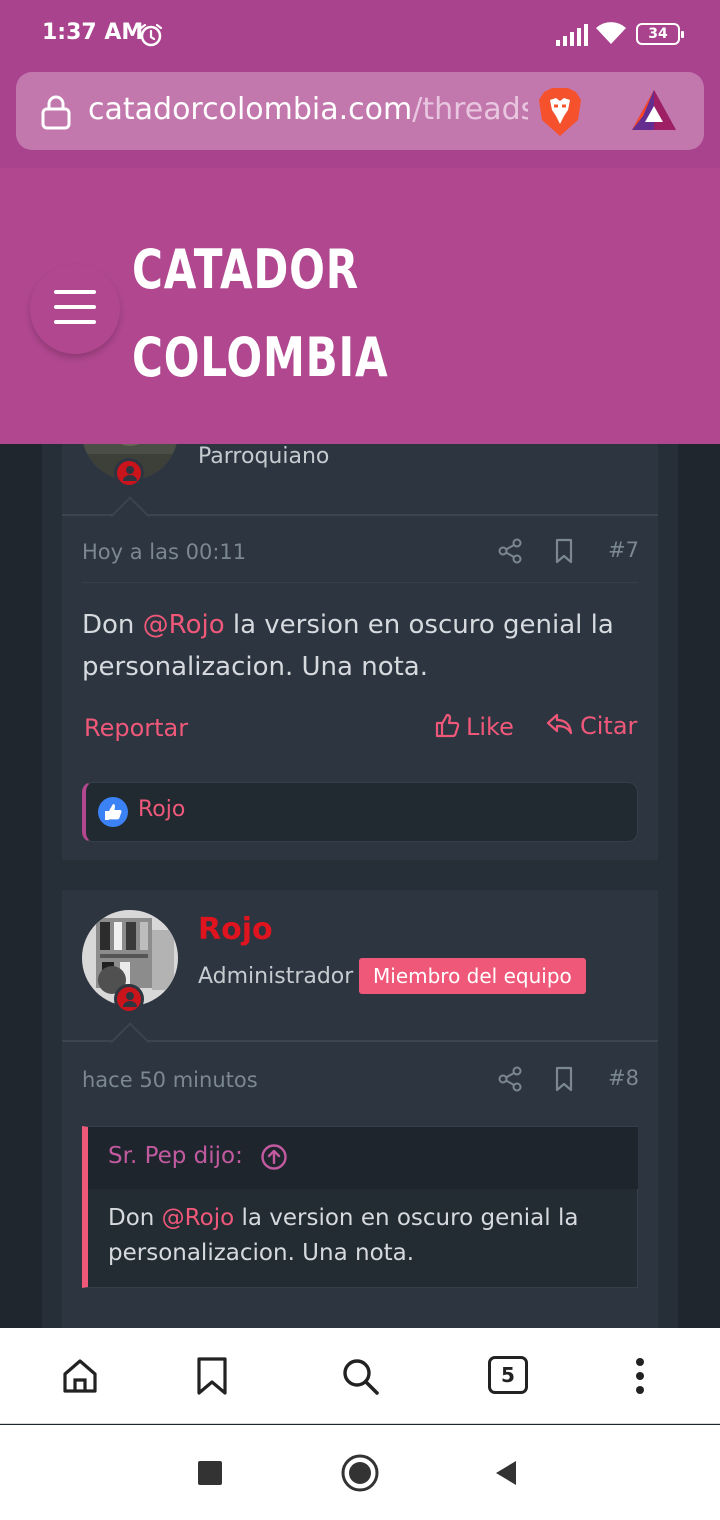 This screenshot has height=1520, width=720. What do you see at coordinates (572, 37) in the screenshot?
I see `signal-icon` at bounding box center [572, 37].